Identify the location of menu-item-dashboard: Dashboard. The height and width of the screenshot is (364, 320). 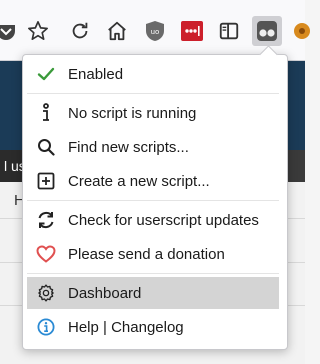
(153, 293).